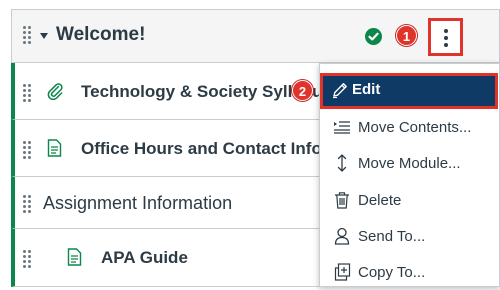 Image resolution: width=500 pixels, height=290 pixels. I want to click on user-icon, so click(342, 236).